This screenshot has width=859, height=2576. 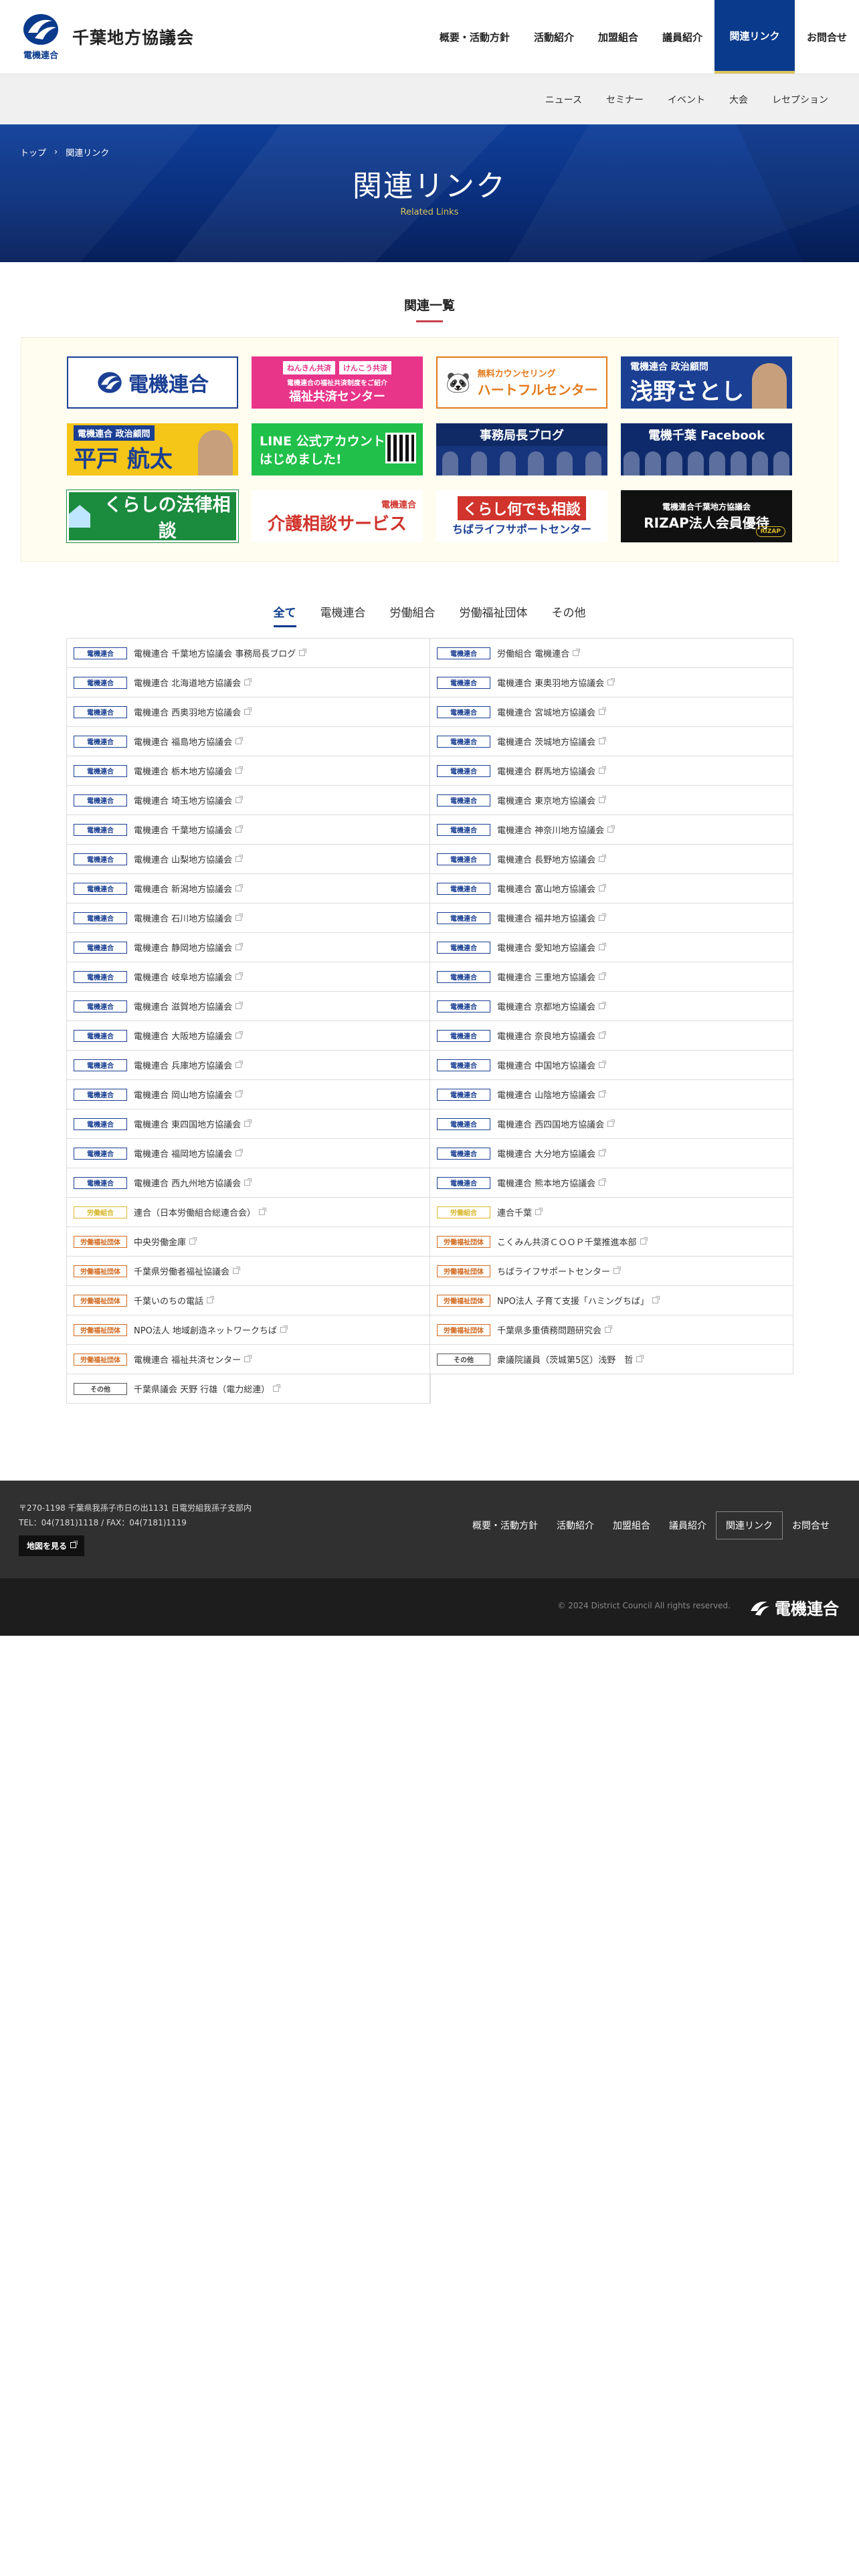 I want to click on link-text: 電機連合 奈良地方協議会, so click(x=552, y=1036).